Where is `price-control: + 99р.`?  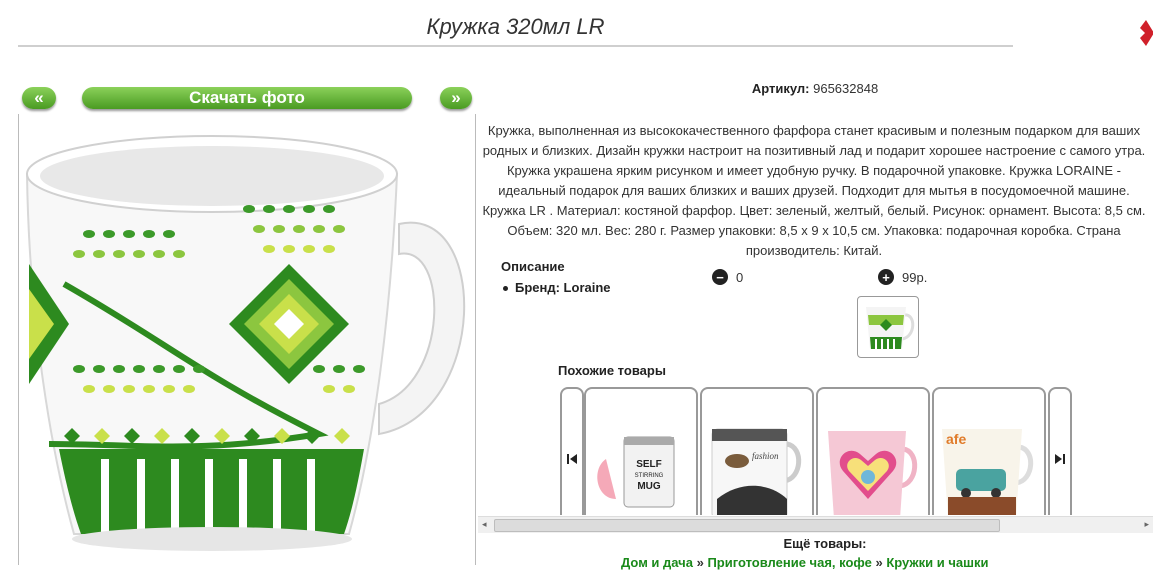 price-control: + 99р. is located at coordinates (902, 277).